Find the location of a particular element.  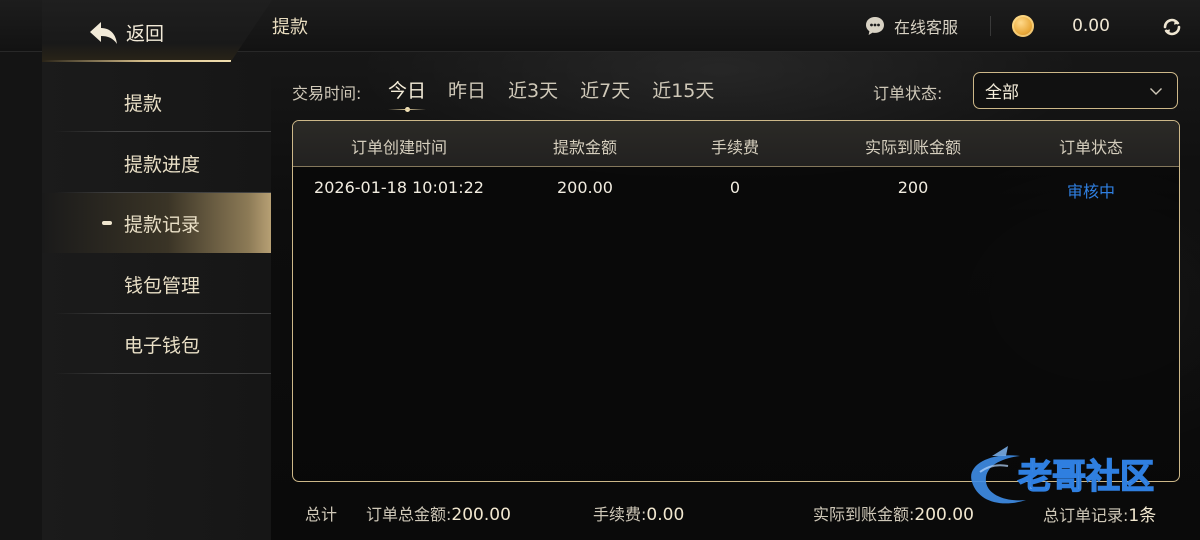

order-total-label: 订单总金额: is located at coordinates (409, 514).